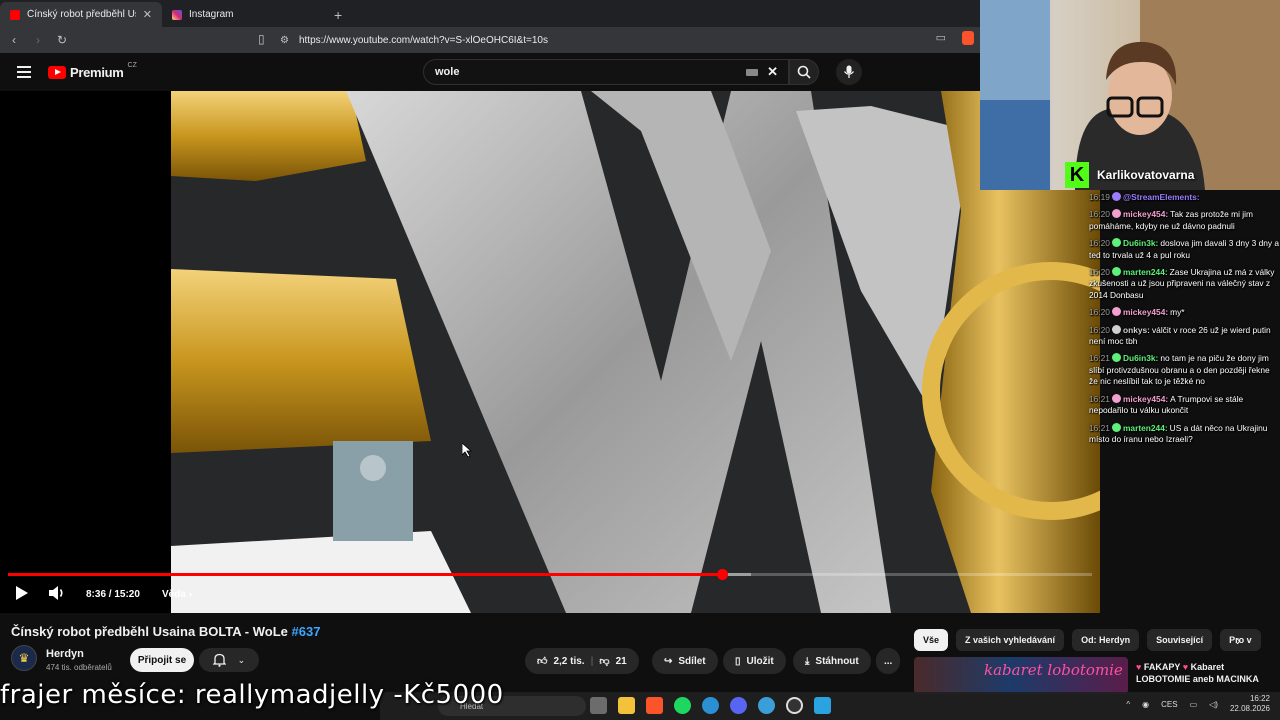  What do you see at coordinates (1146, 175) in the screenshot?
I see `streamer-name: Karlikovatovarna` at bounding box center [1146, 175].